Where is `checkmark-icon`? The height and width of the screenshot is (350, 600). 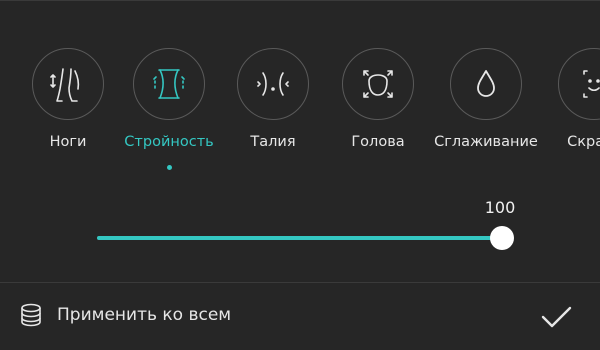 checkmark-icon is located at coordinates (556, 317).